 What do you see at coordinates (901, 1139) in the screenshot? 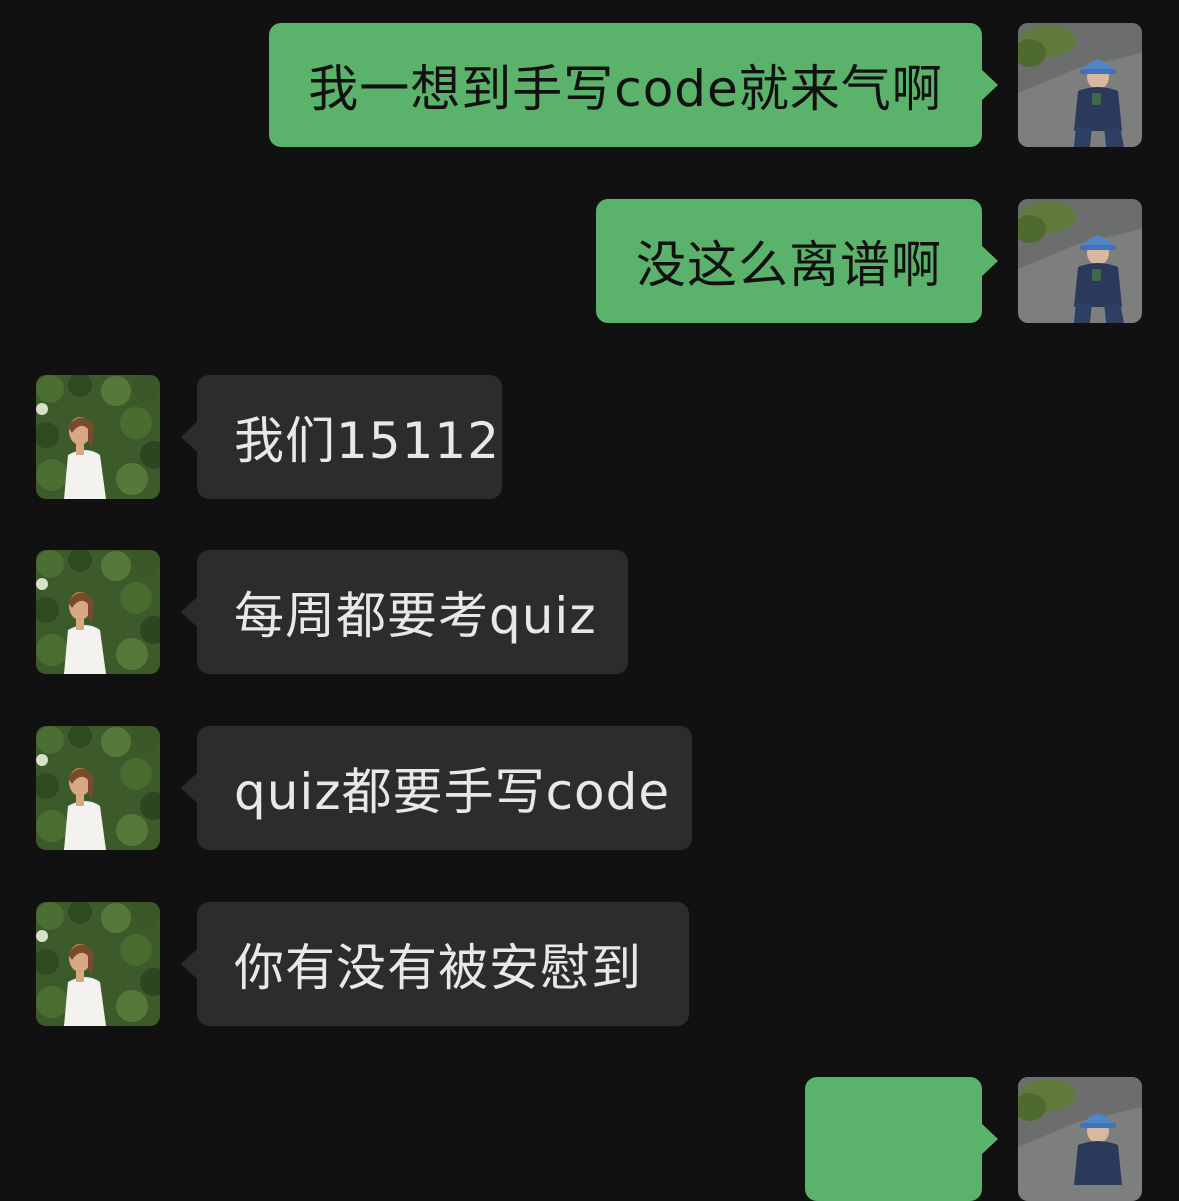
I see `outgoing-message-bubble` at bounding box center [901, 1139].